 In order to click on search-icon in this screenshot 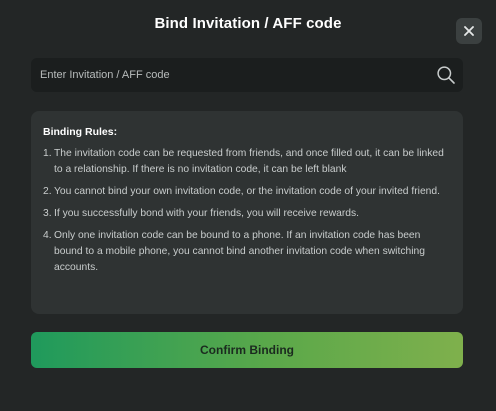, I will do `click(446, 75)`.